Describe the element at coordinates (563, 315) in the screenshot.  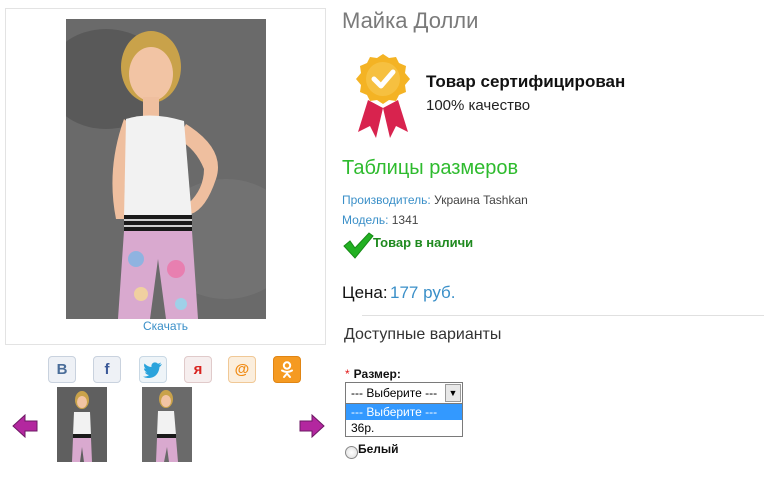
I see `divider` at that location.